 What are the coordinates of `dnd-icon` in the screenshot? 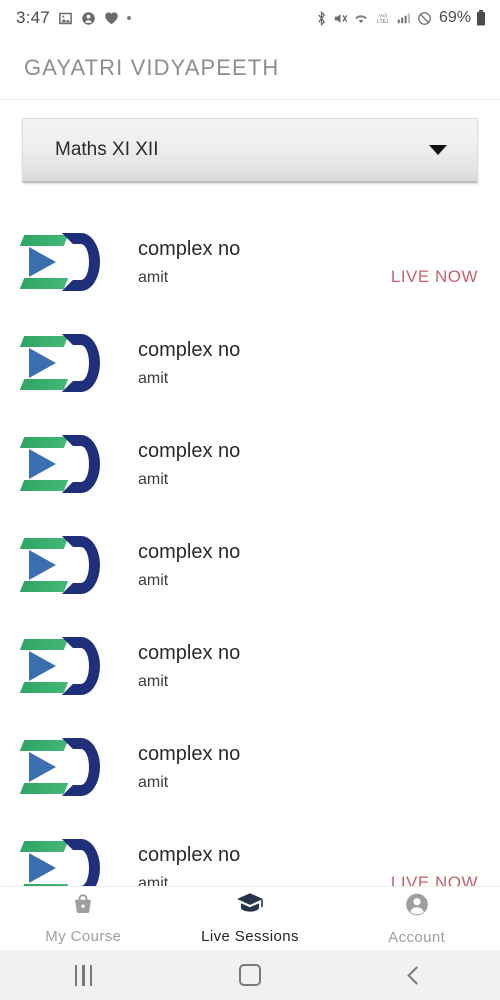 It's located at (424, 18).